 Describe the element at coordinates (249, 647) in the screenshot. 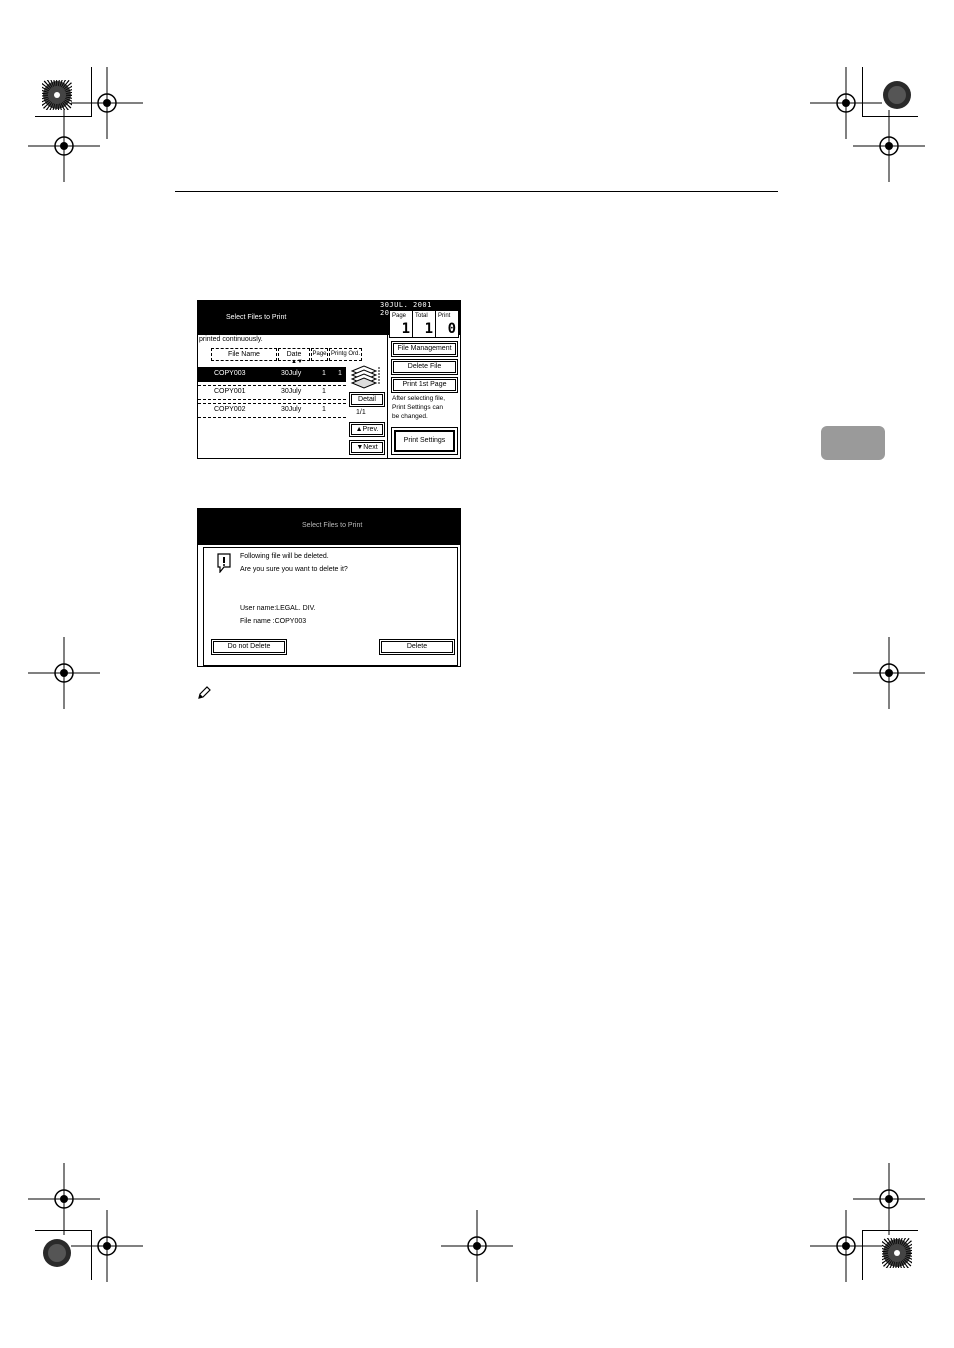

I see `do-not-delete-button: Do not Delete` at that location.